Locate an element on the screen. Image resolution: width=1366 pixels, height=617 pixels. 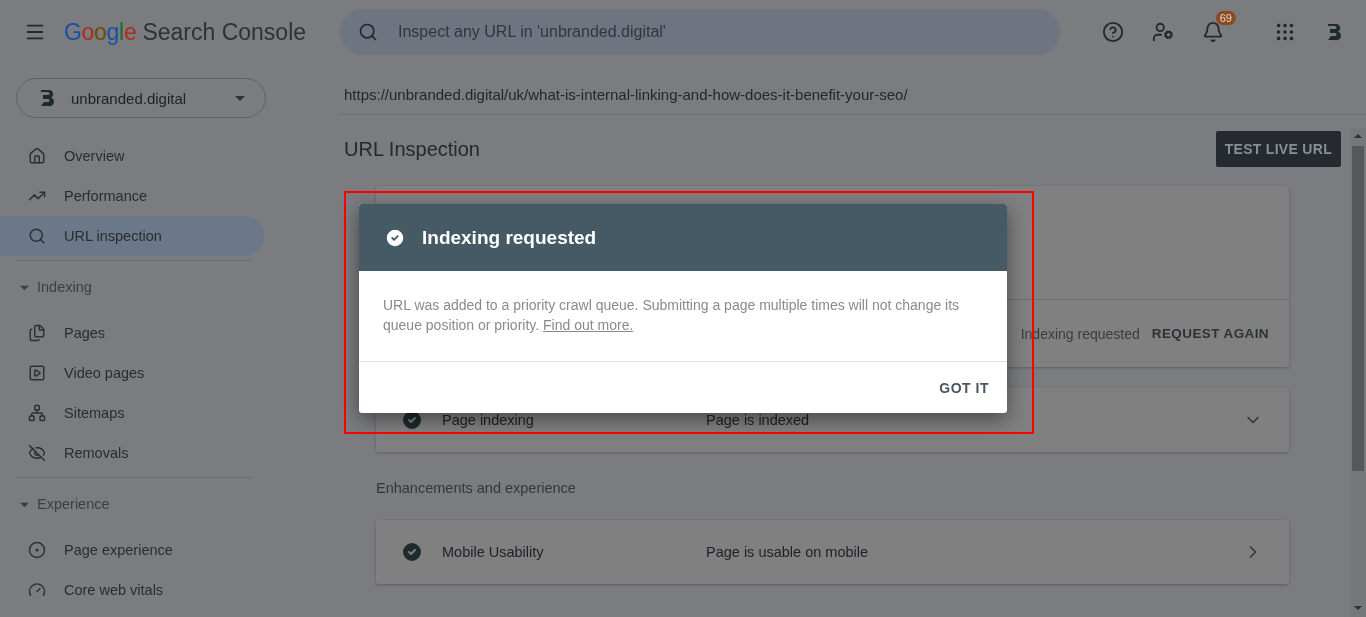
sidebar-item: Performance is located at coordinates (132, 196).